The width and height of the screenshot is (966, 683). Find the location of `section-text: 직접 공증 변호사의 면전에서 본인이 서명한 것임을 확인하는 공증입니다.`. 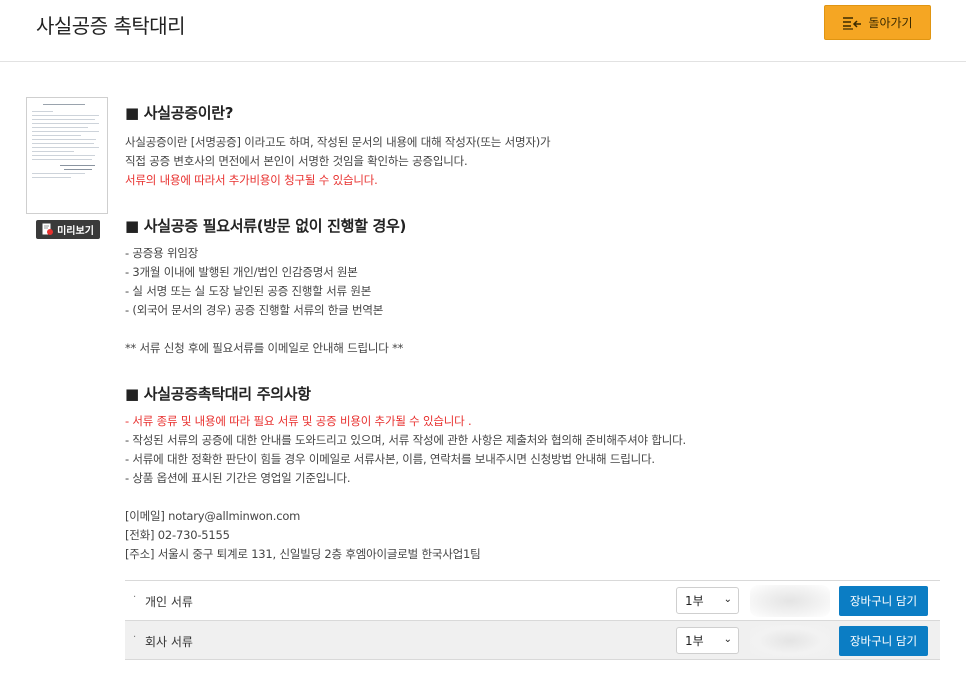

section-text: 직접 공증 변호사의 면전에서 본인이 서명한 것임을 확인하는 공증입니다. is located at coordinates (296, 161).